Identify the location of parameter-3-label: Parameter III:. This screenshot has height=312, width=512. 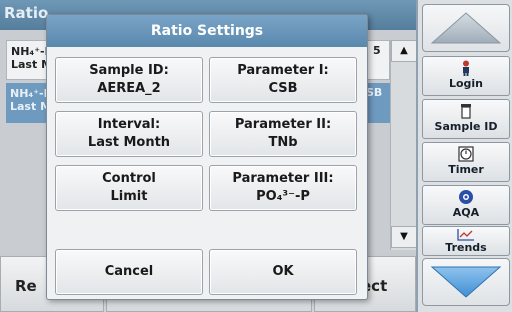
(283, 178).